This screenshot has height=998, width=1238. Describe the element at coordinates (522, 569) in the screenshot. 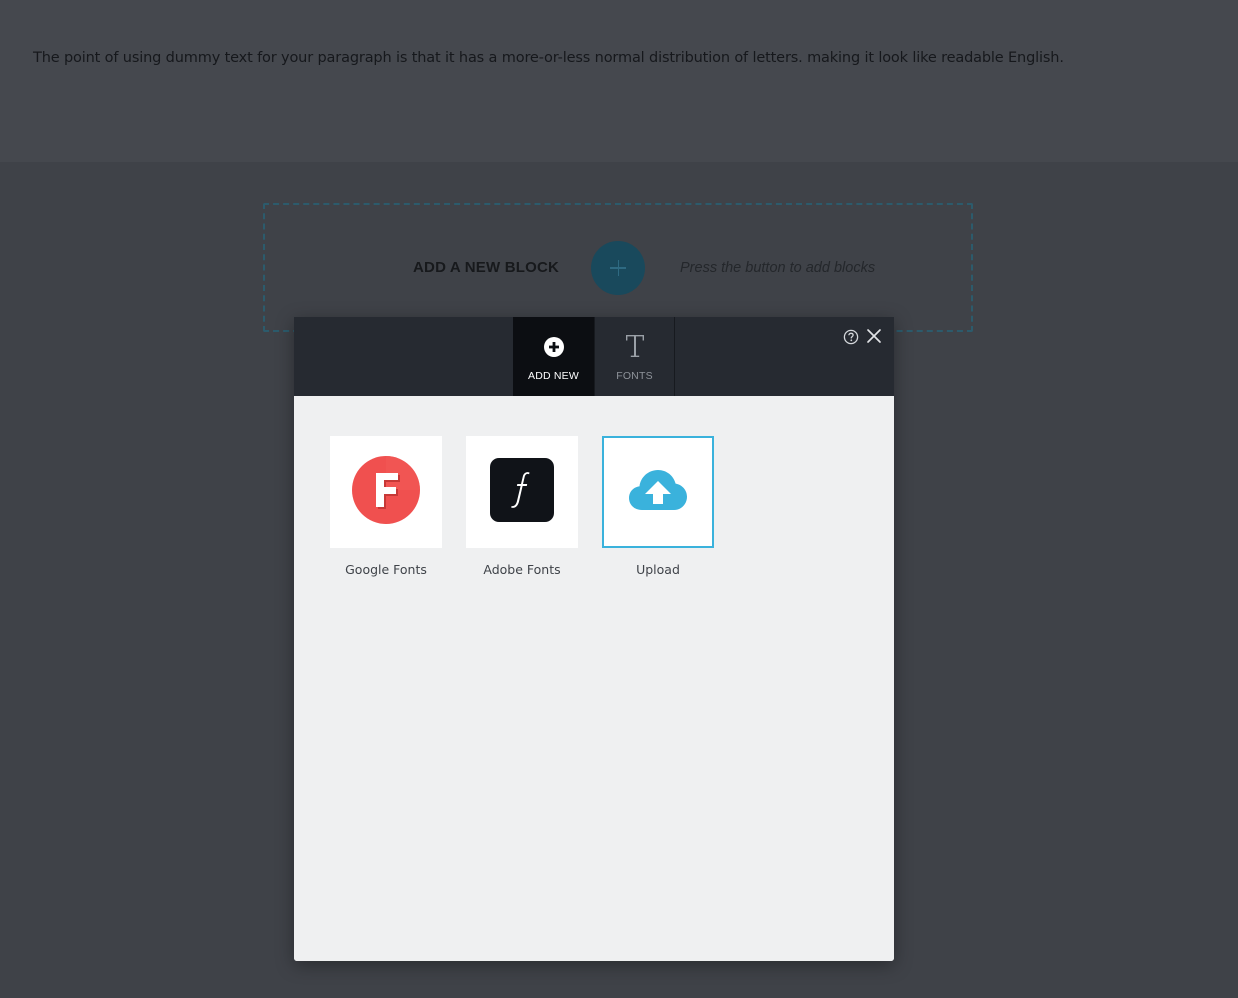

I see `card-label: Adobe Fonts` at that location.